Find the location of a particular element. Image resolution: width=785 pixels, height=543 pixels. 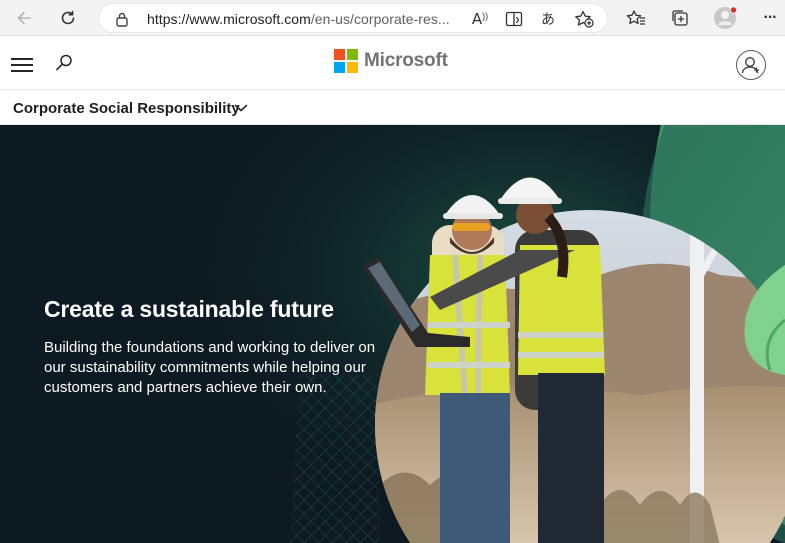

csr-subnav: Corporate Social Responsibility is located at coordinates (392, 108).